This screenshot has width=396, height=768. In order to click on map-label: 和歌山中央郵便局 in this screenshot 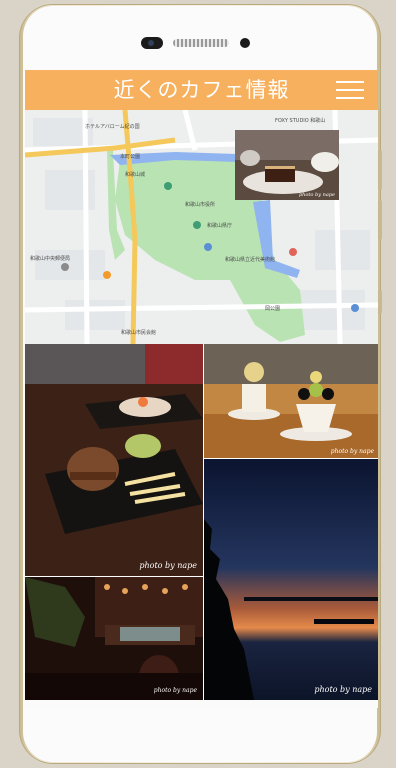, I will do `click(50, 258)`.